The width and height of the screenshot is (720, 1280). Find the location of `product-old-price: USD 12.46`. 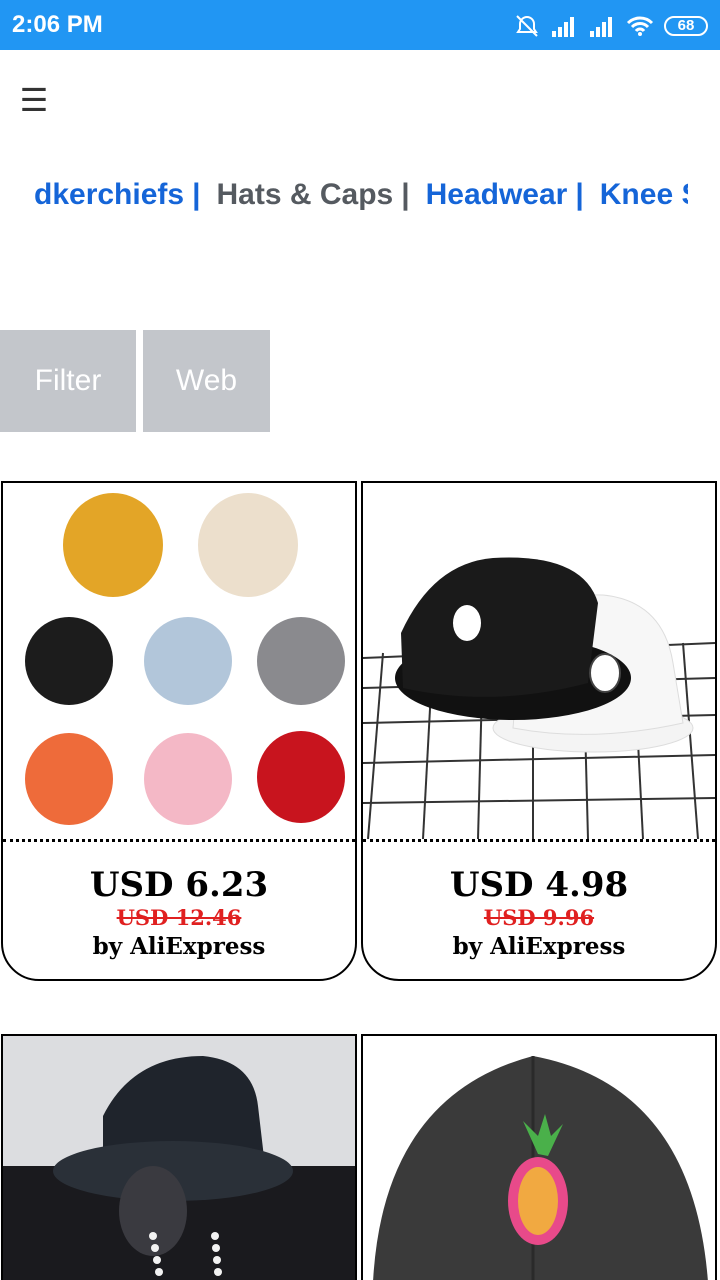

product-old-price: USD 12.46 is located at coordinates (179, 917).